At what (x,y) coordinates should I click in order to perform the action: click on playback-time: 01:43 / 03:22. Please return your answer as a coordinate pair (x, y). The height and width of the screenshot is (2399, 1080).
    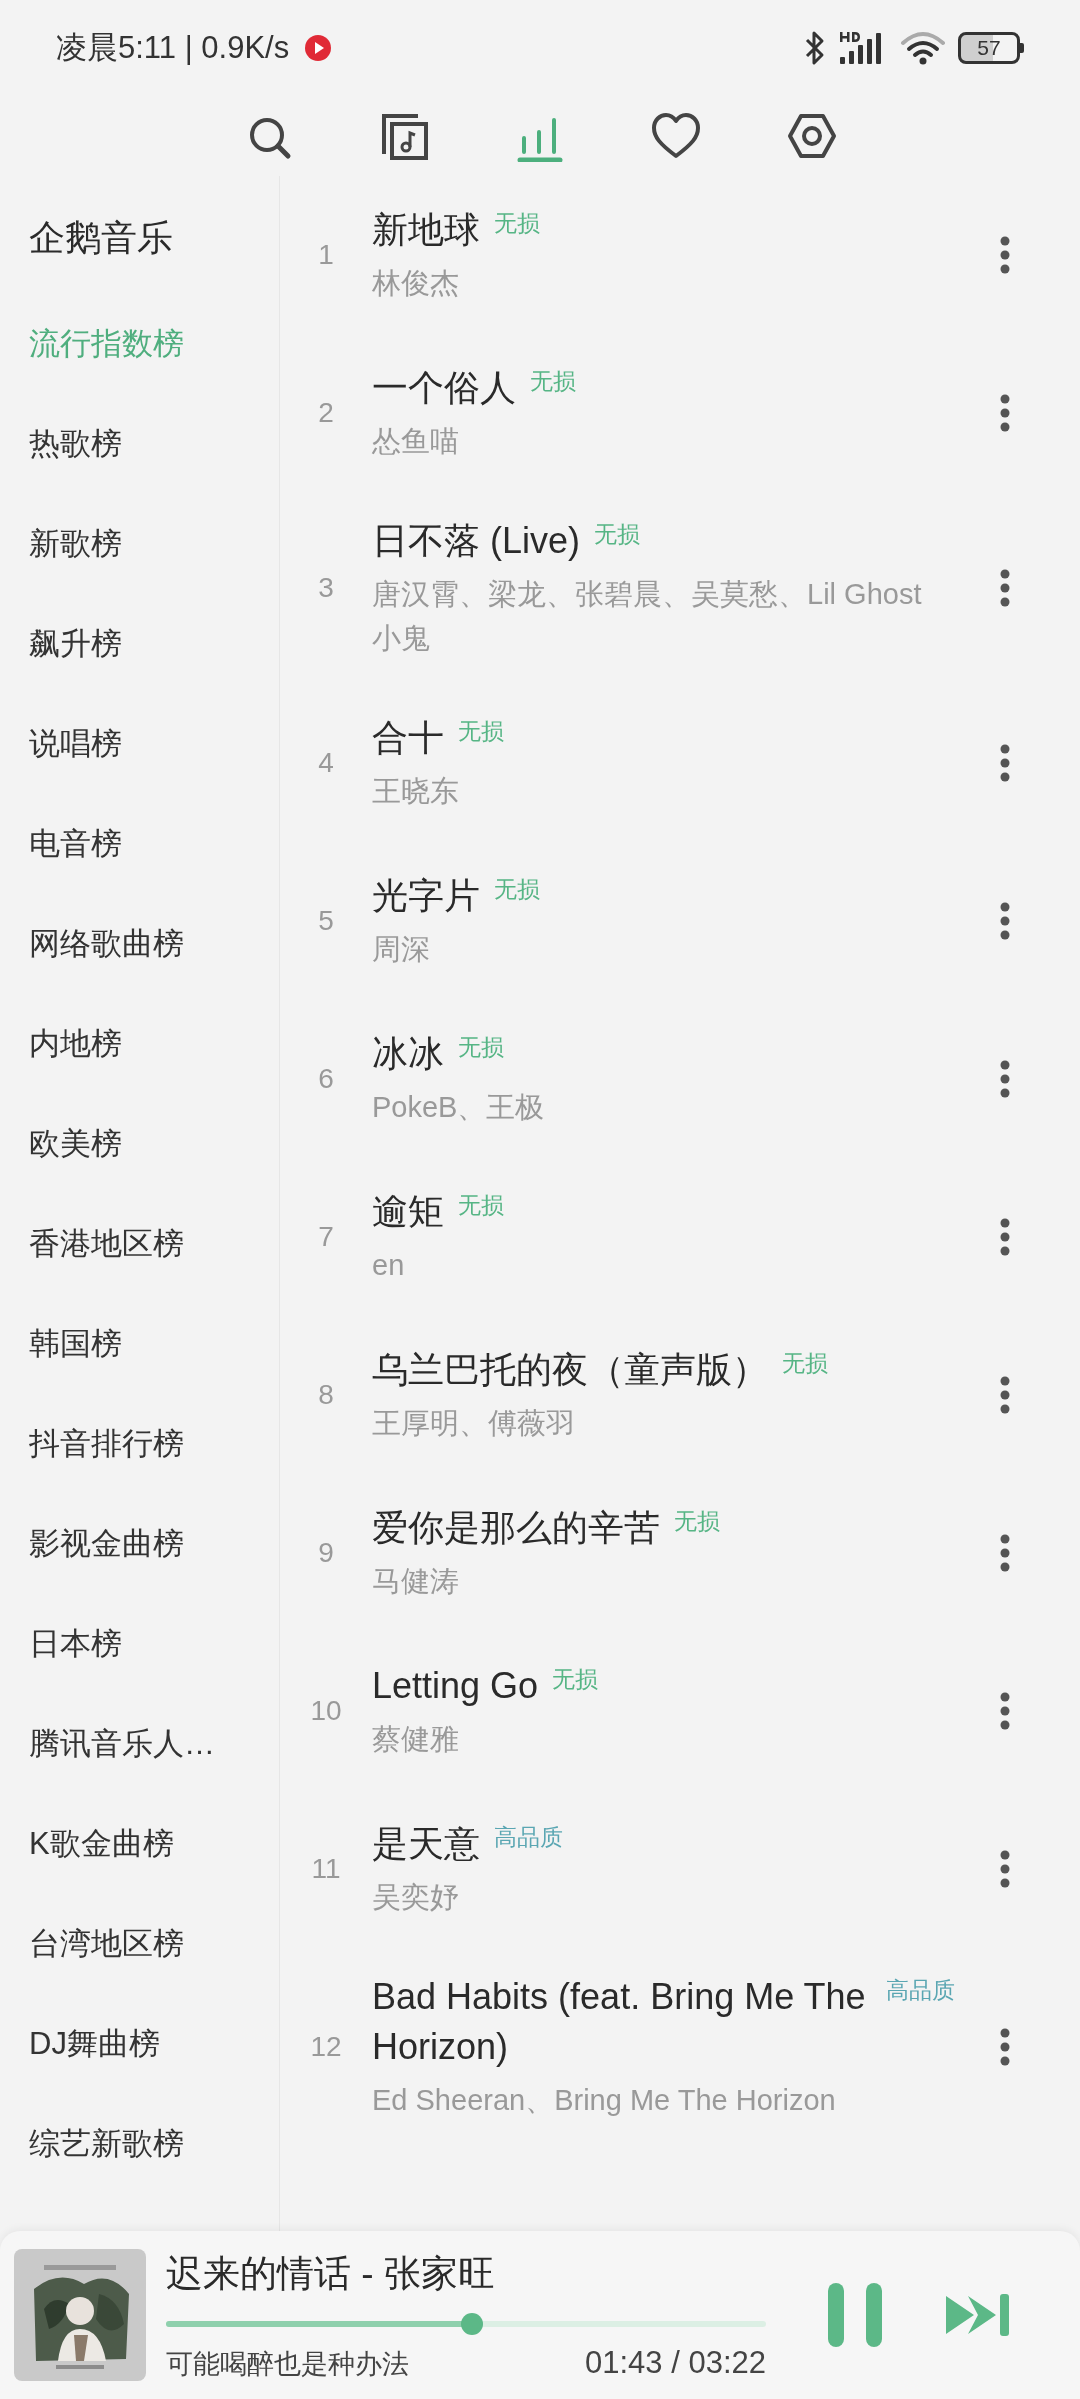
    Looking at the image, I should click on (675, 2362).